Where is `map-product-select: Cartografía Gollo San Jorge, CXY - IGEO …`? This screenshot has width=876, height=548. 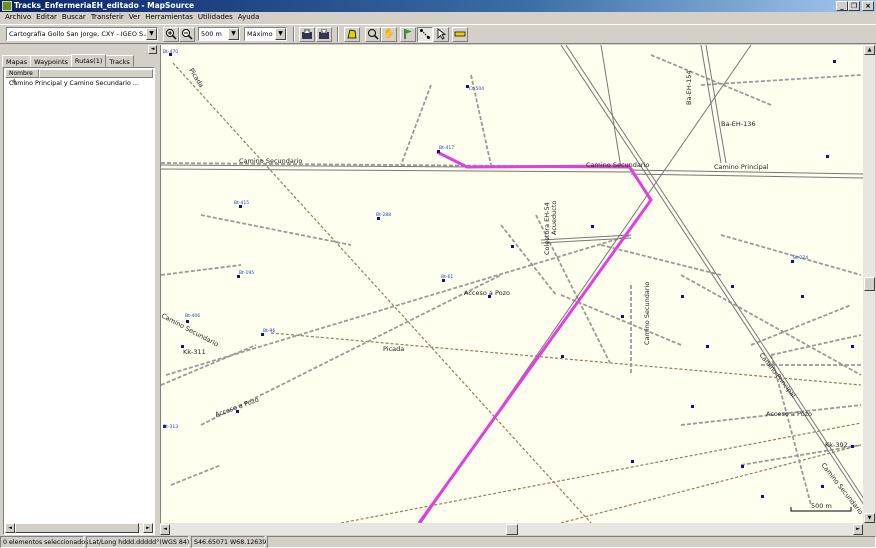
map-product-select: Cartografía Gollo San Jorge, CXY - IGEO … is located at coordinates (82, 34).